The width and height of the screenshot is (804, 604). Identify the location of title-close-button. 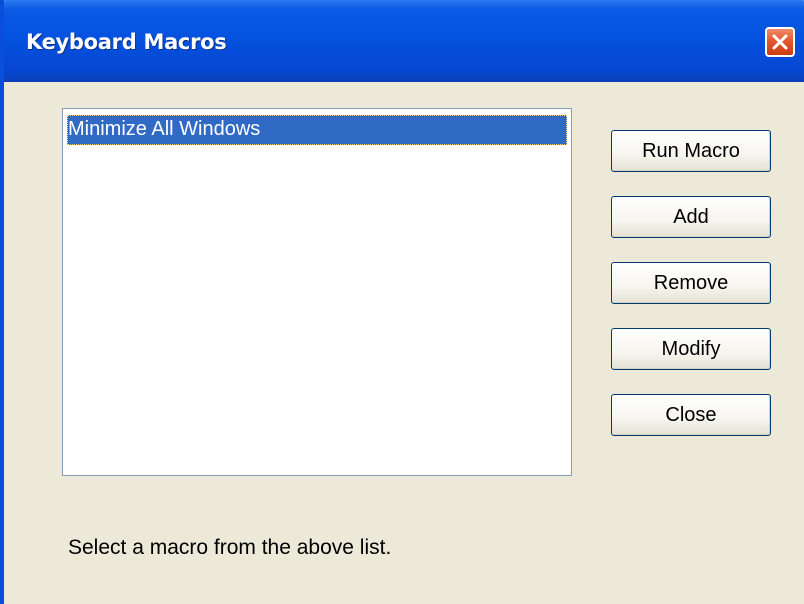
(780, 42).